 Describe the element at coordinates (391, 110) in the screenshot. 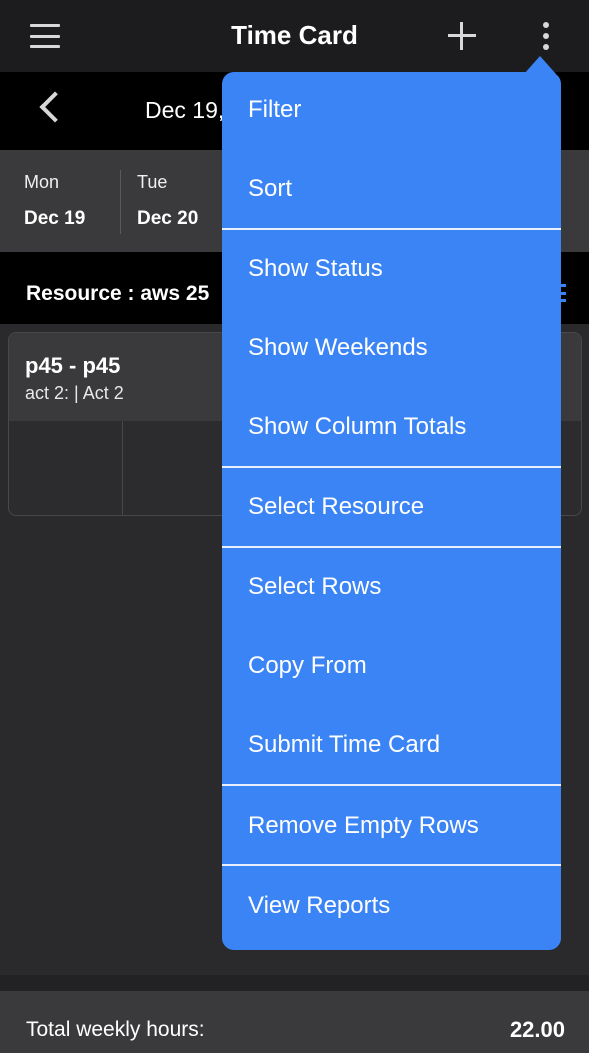

I see `menu-item-filter: Filter` at that location.